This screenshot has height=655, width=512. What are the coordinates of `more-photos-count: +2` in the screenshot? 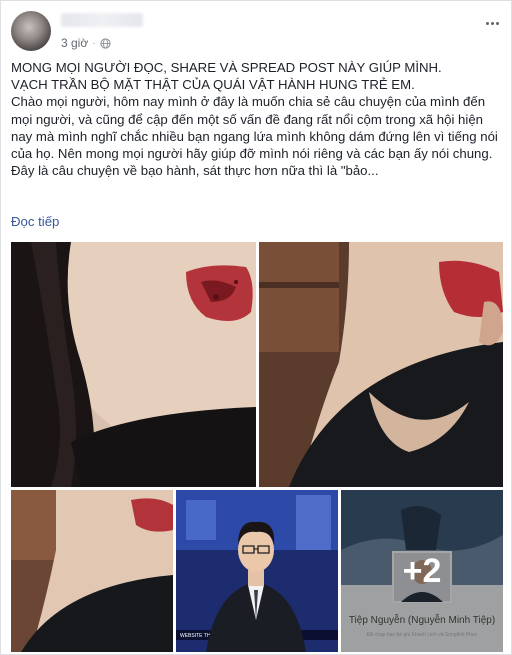 It's located at (422, 570).